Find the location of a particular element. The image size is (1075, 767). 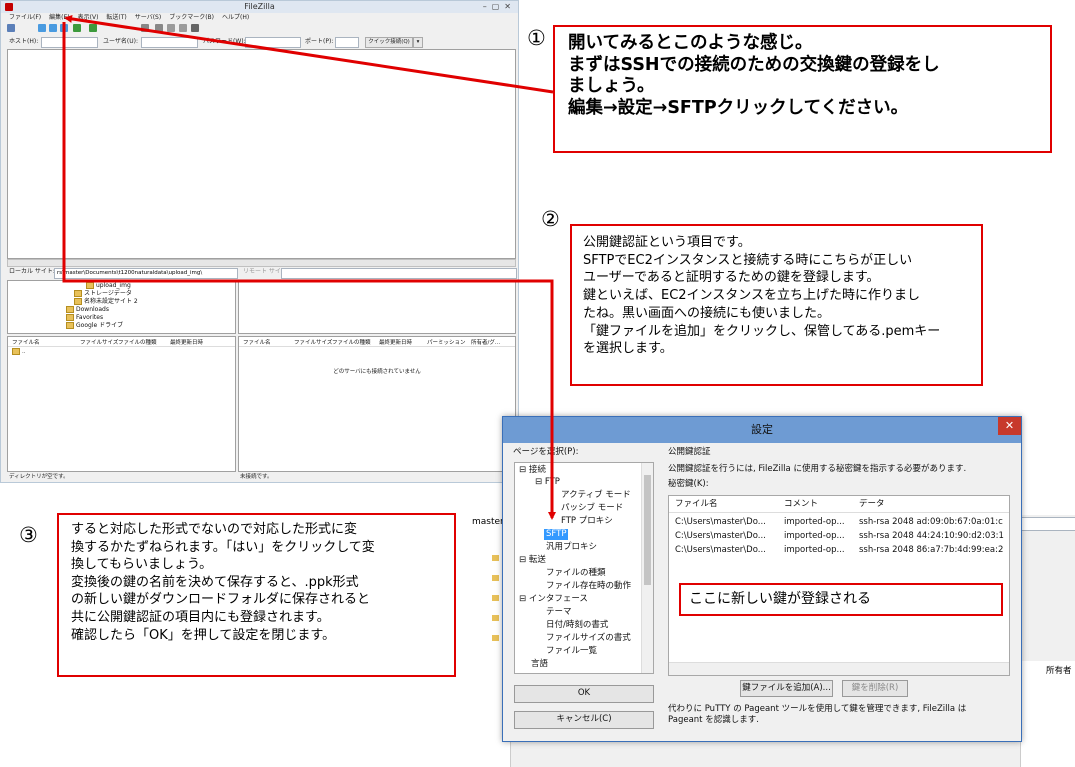

callout-1-line: ましょう。 is located at coordinates (611, 86).